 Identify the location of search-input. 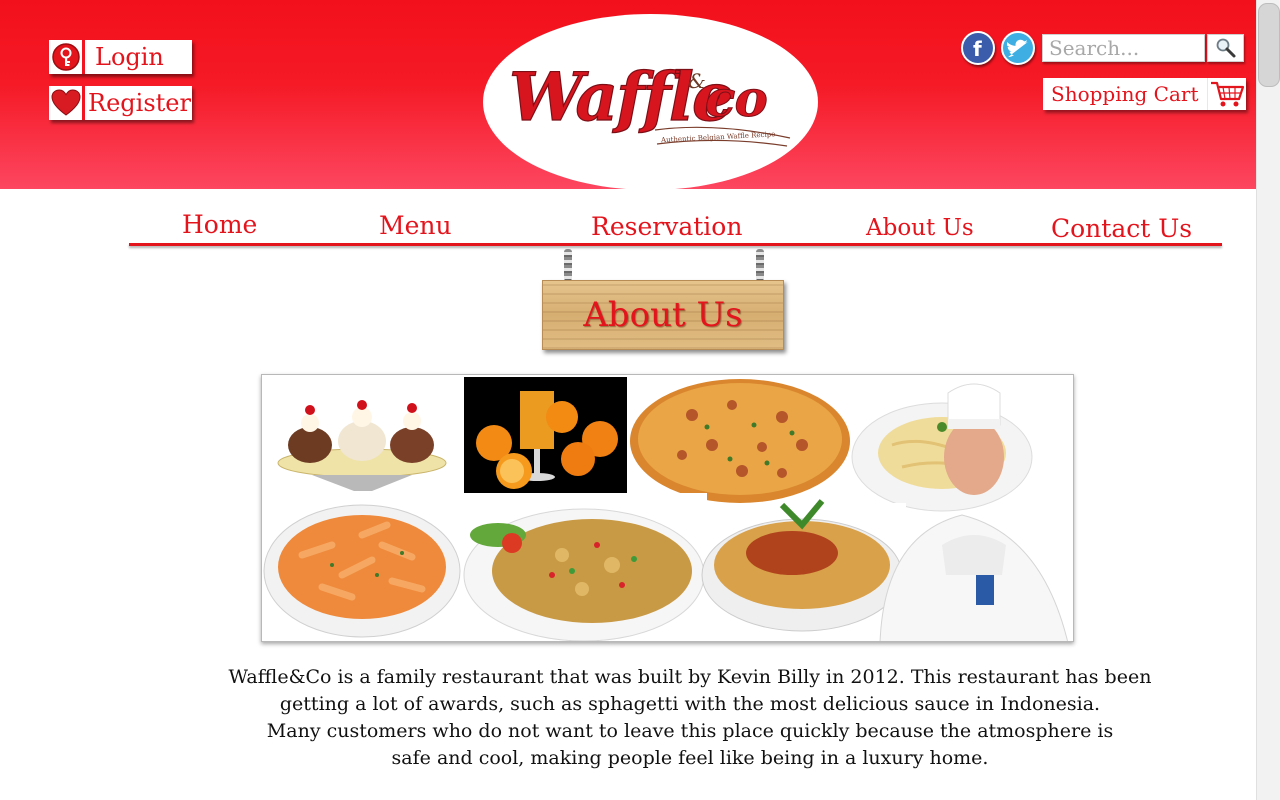
(1123, 48).